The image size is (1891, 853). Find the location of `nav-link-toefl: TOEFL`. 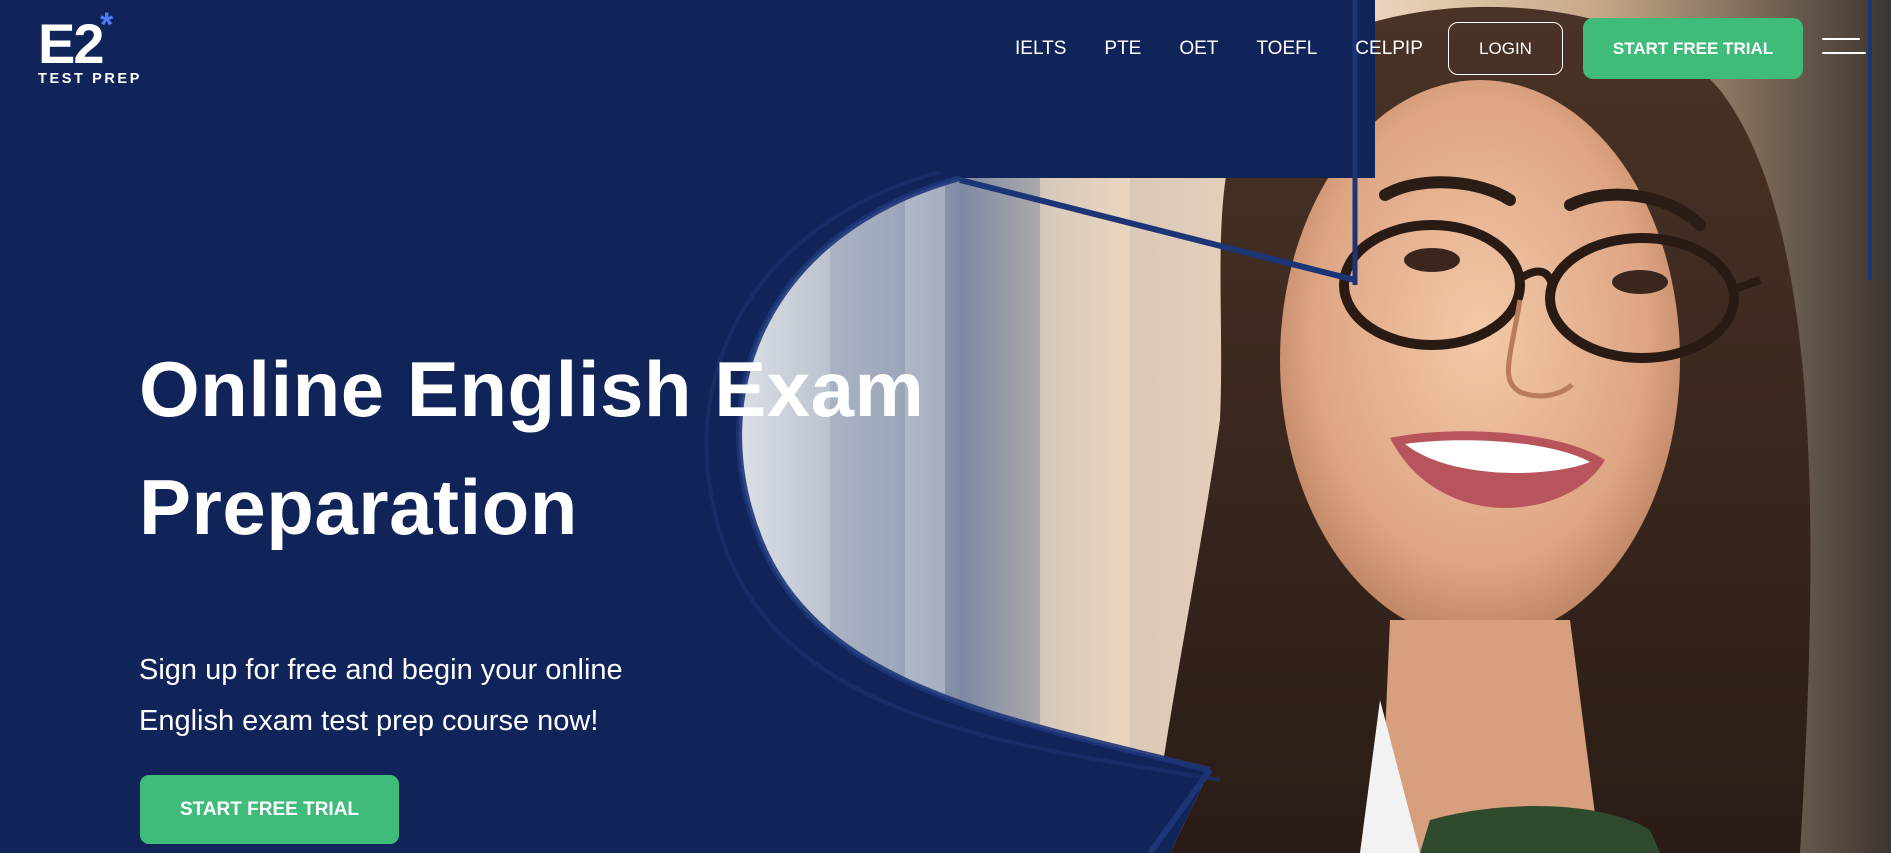

nav-link-toefl: TOEFL is located at coordinates (1286, 49).